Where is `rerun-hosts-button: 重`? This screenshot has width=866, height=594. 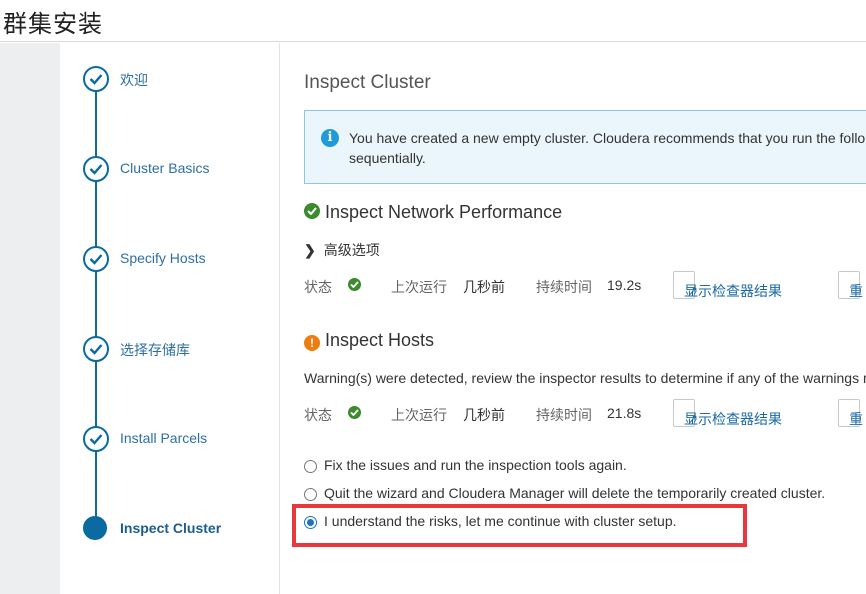 rerun-hosts-button: 重 is located at coordinates (850, 413).